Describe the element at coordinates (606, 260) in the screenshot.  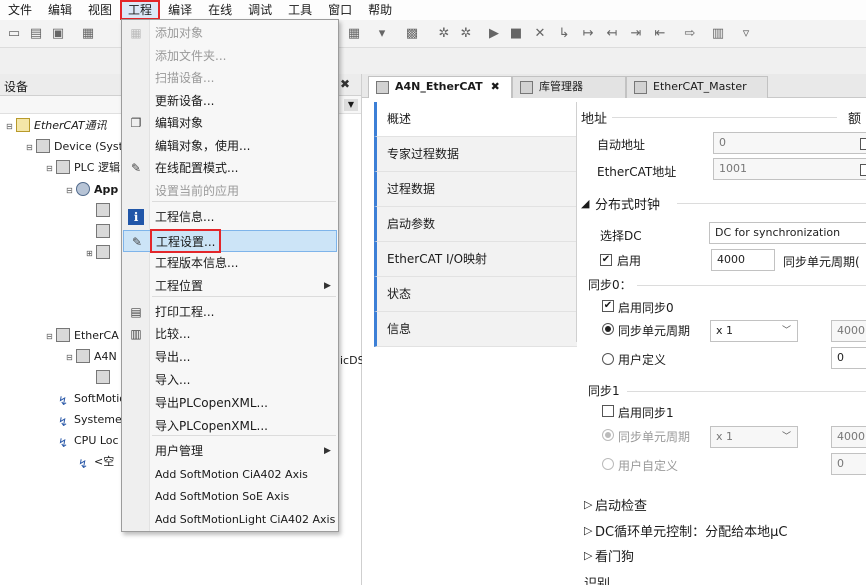
I see `dc-enable-checkbox: ✔` at that location.